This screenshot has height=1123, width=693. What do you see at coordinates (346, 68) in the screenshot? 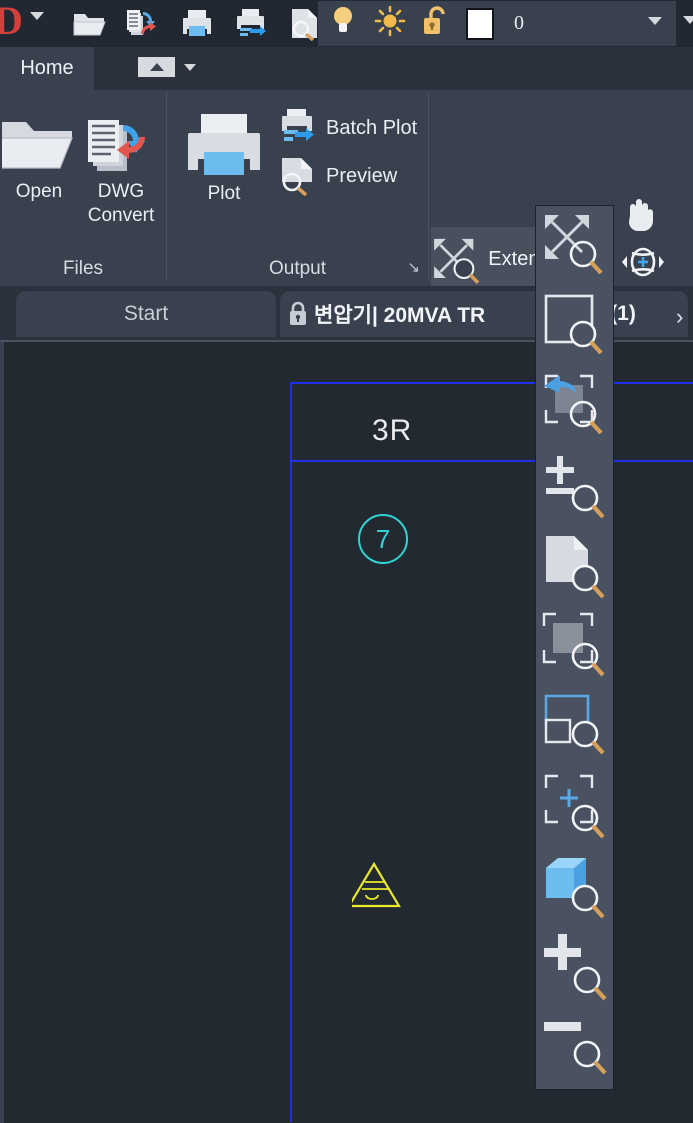
I see `ribbon-tab-row: Home` at bounding box center [346, 68].